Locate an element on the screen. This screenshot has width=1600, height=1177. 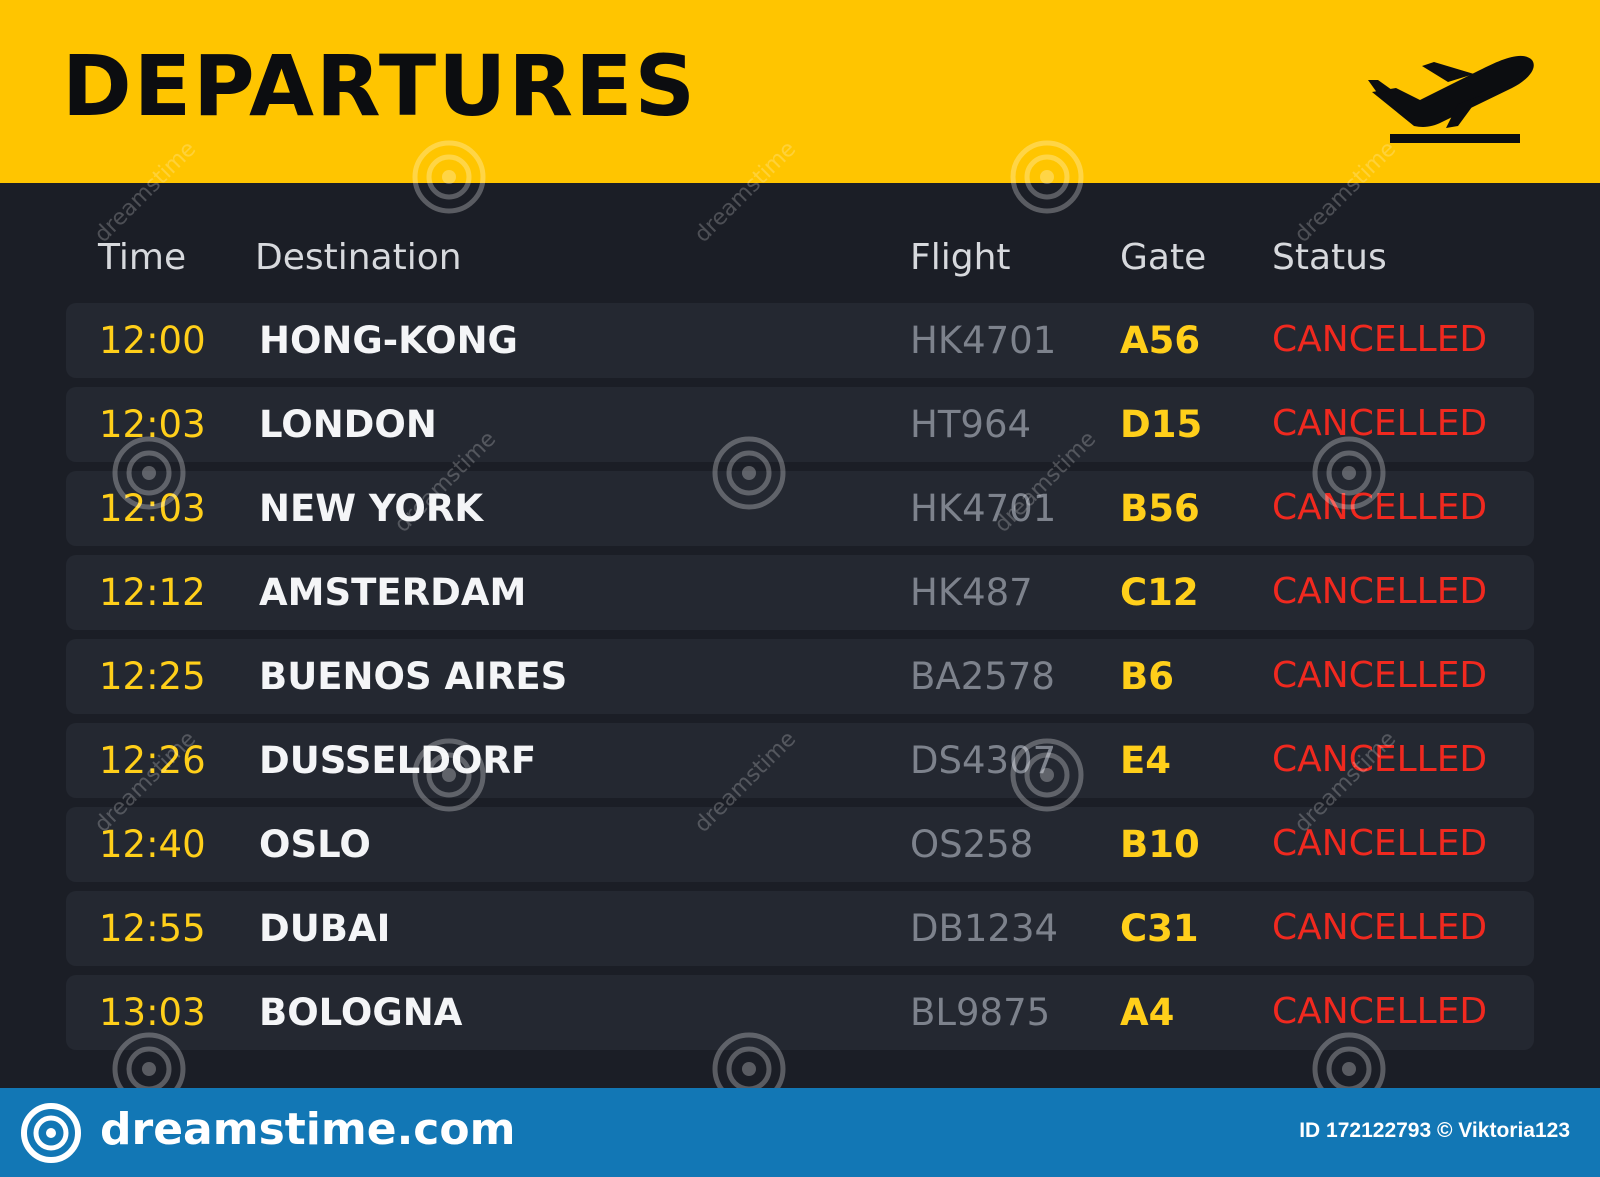
flight-gate: D15 is located at coordinates (1161, 424).